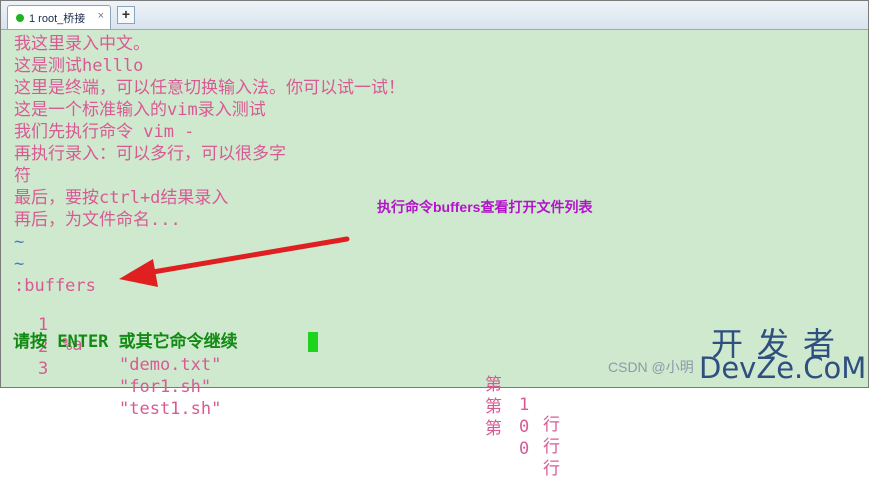 This screenshot has width=869, height=499. I want to click on buffer-name: "test1.sh", so click(170, 409).